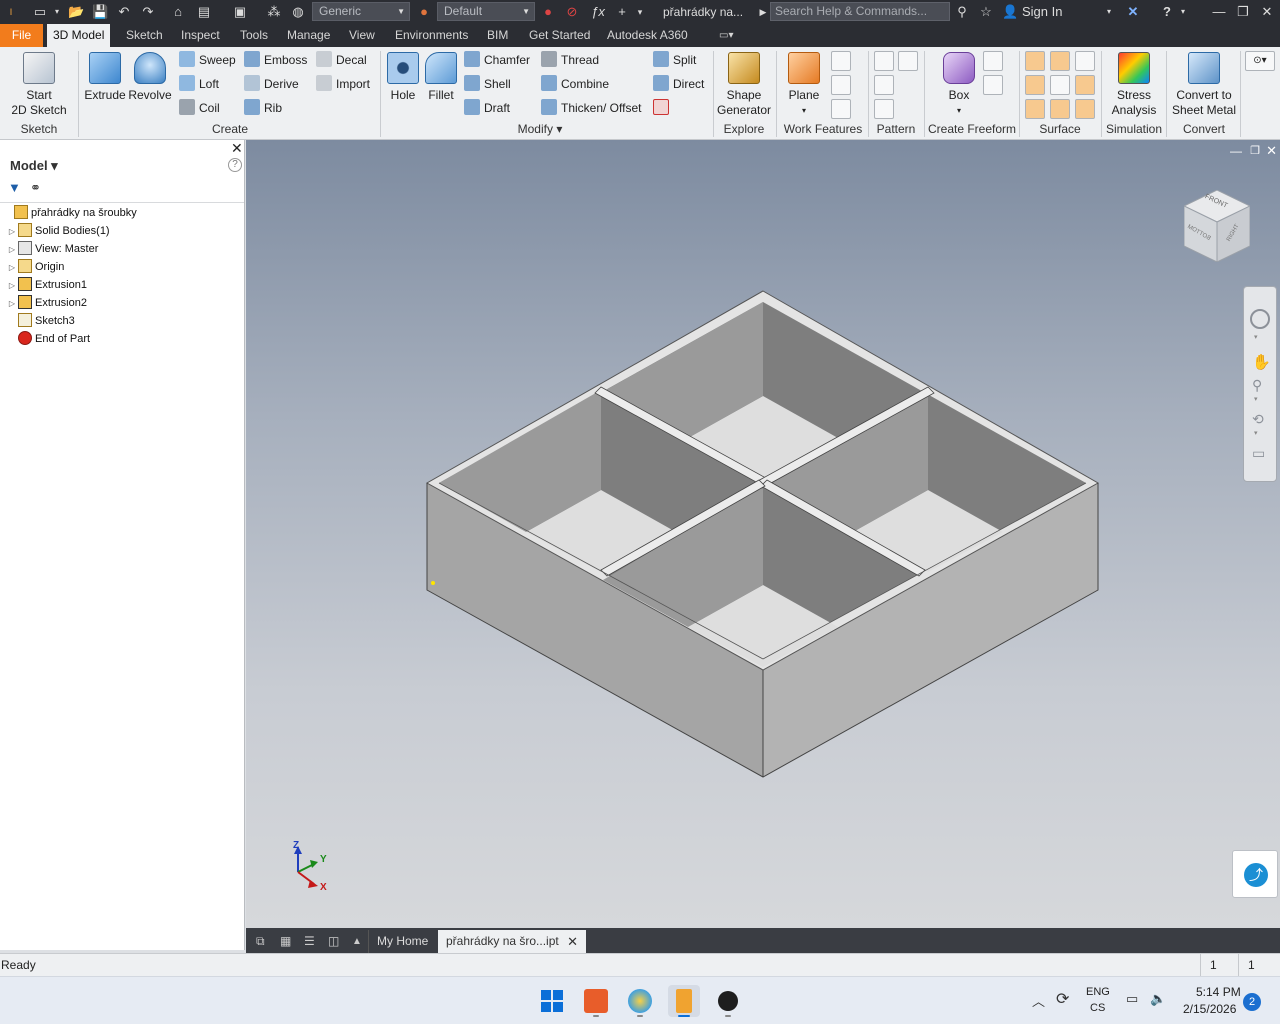 The width and height of the screenshot is (1280, 1024). I want to click on language-indicator: ENG, so click(1098, 992).